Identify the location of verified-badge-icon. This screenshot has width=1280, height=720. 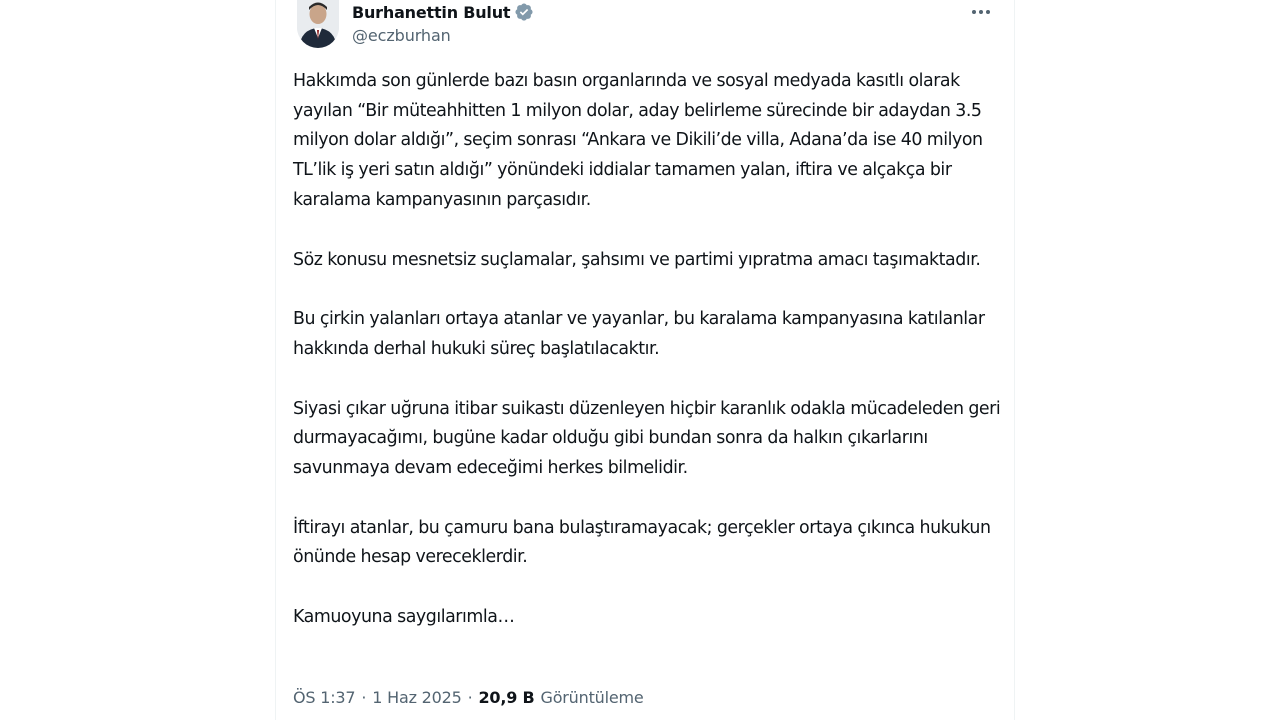
(524, 12).